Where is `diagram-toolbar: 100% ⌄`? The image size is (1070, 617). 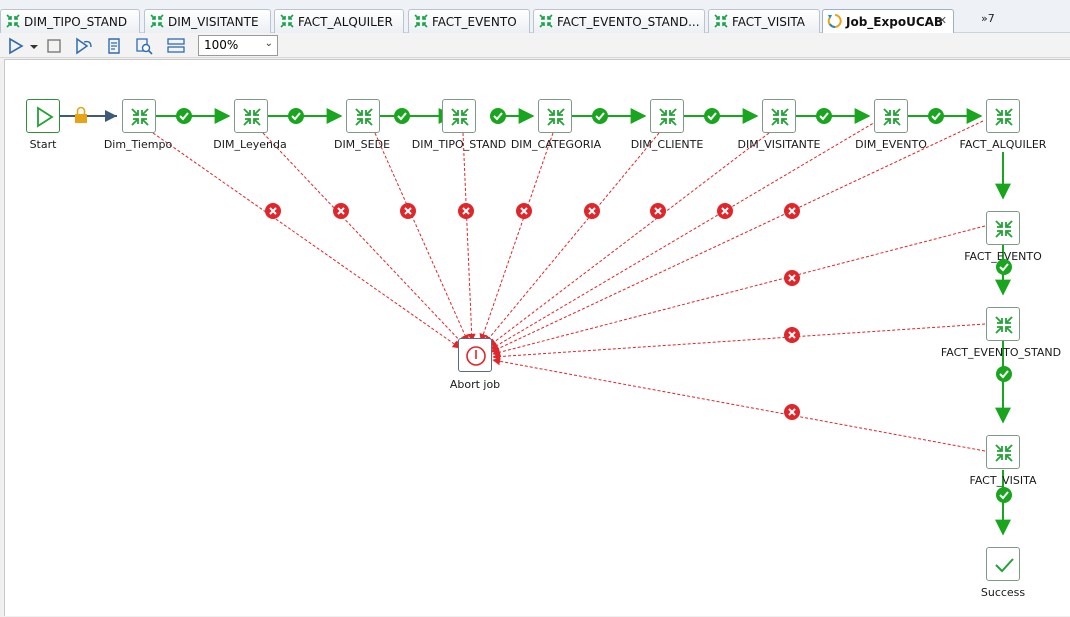 diagram-toolbar: 100% ⌄ is located at coordinates (535, 45).